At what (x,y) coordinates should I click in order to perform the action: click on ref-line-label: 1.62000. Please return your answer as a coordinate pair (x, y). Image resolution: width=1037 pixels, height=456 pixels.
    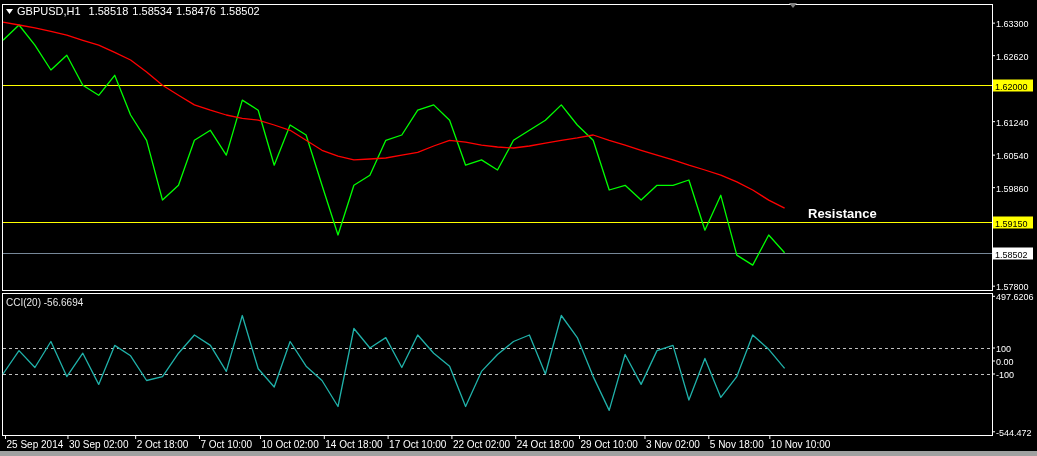
    Looking at the image, I should click on (1011, 86).